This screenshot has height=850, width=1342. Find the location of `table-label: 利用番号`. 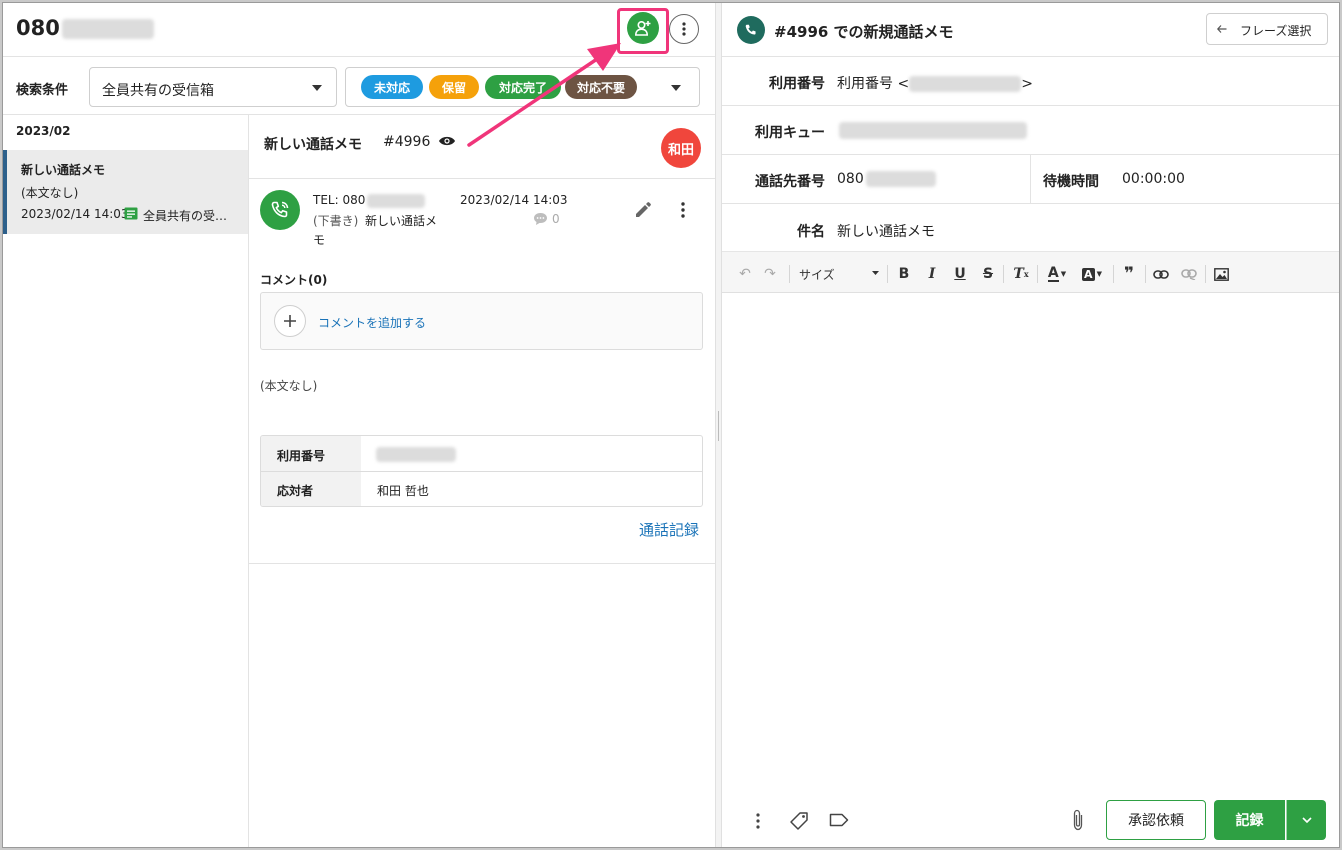

table-label: 利用番号 is located at coordinates (301, 456).